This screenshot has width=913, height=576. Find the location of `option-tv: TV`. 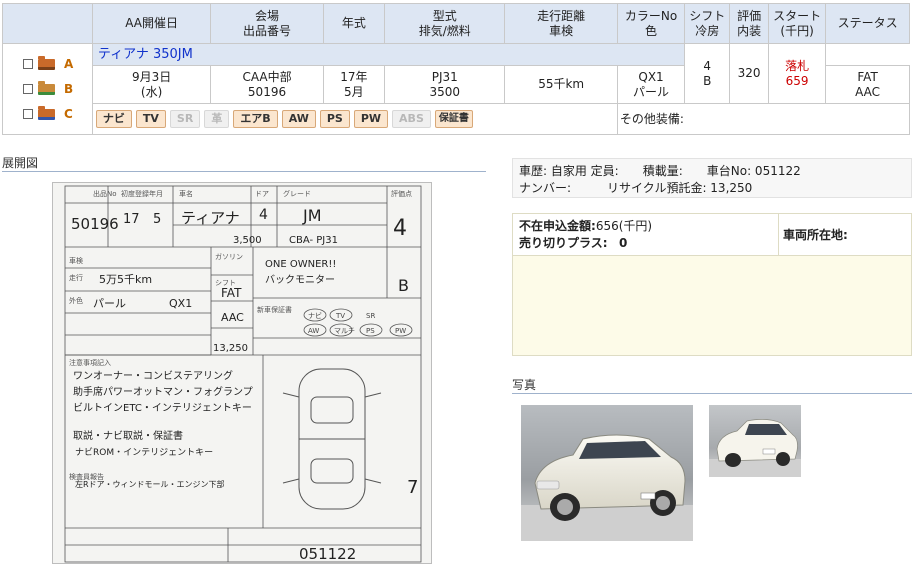

option-tv: TV is located at coordinates (150, 119).